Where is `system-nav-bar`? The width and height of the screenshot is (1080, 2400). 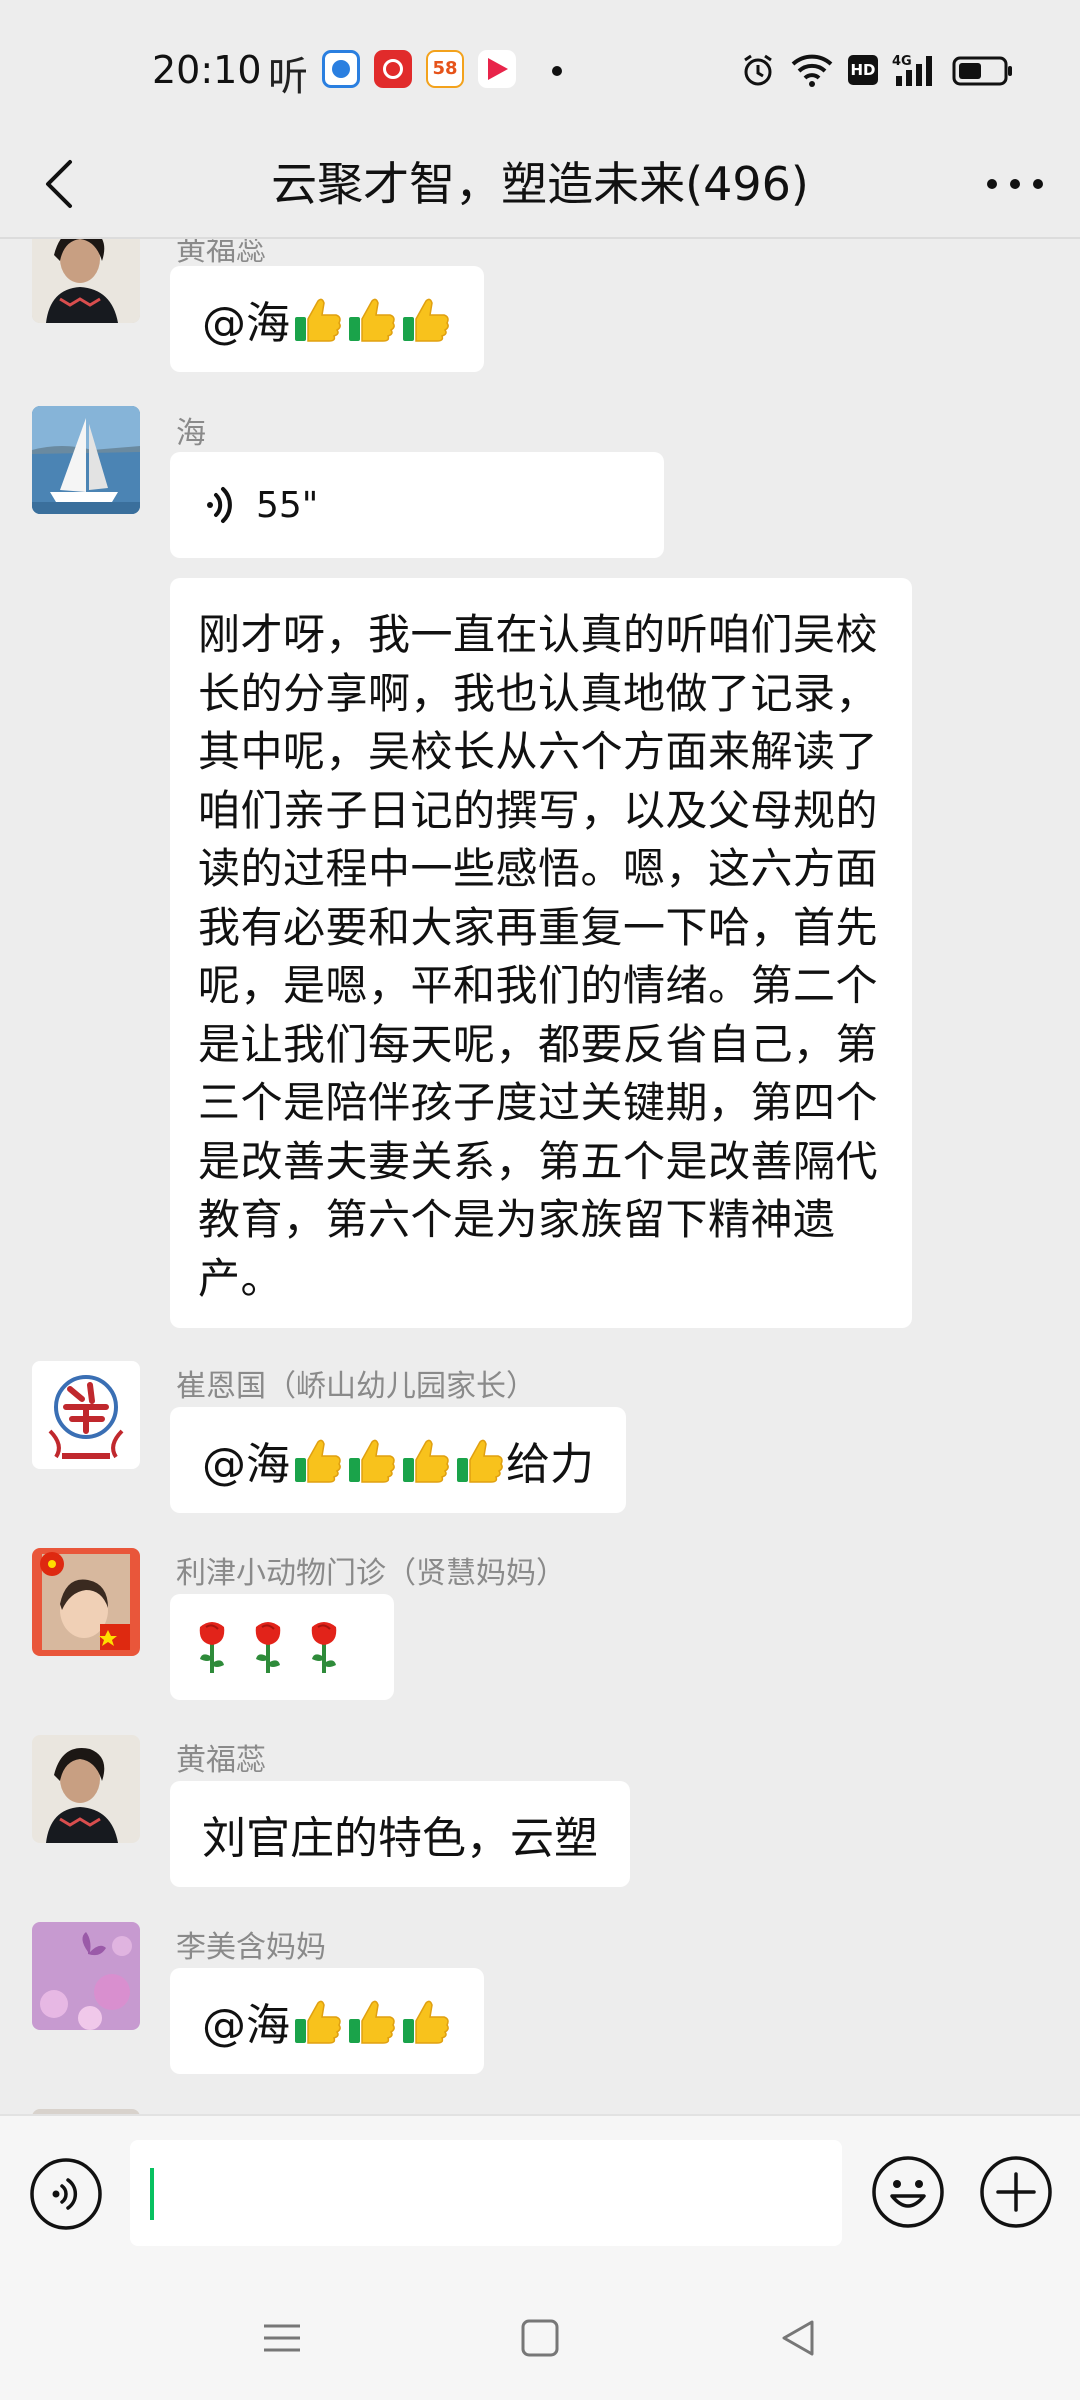
system-nav-bar is located at coordinates (540, 2337).